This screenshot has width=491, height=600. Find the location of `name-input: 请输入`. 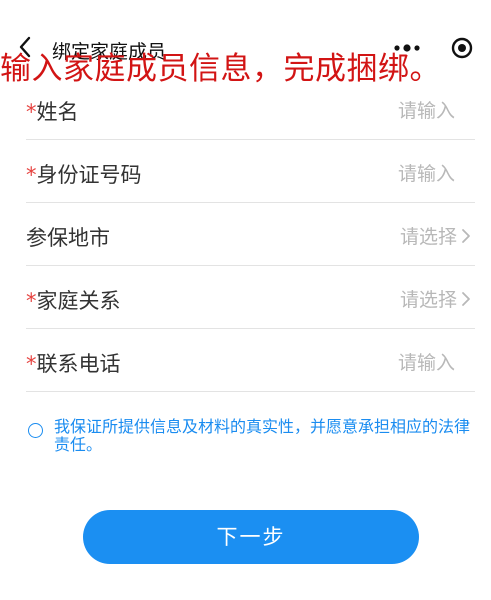

name-input: 请输入 is located at coordinates (426, 109).